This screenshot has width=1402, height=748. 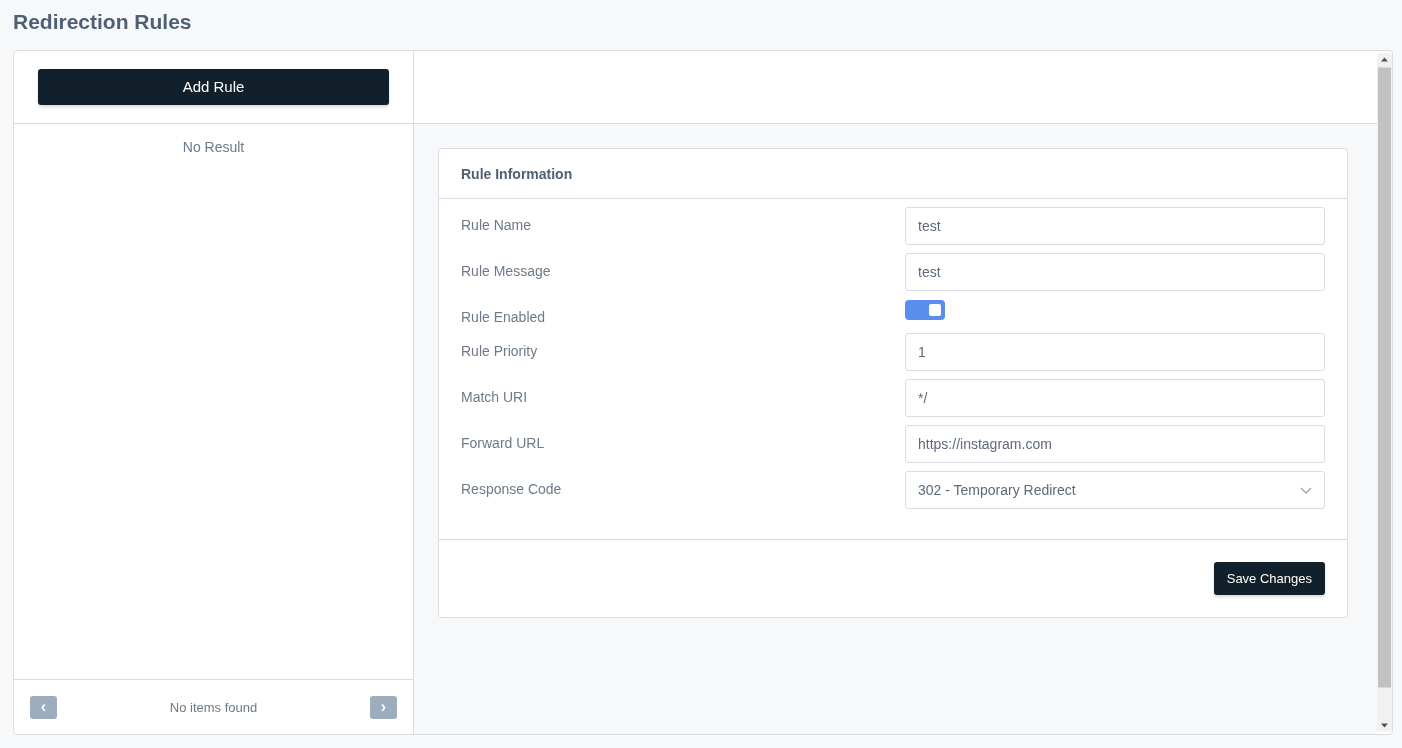 I want to click on field-label: Rule Name, so click(x=496, y=224).